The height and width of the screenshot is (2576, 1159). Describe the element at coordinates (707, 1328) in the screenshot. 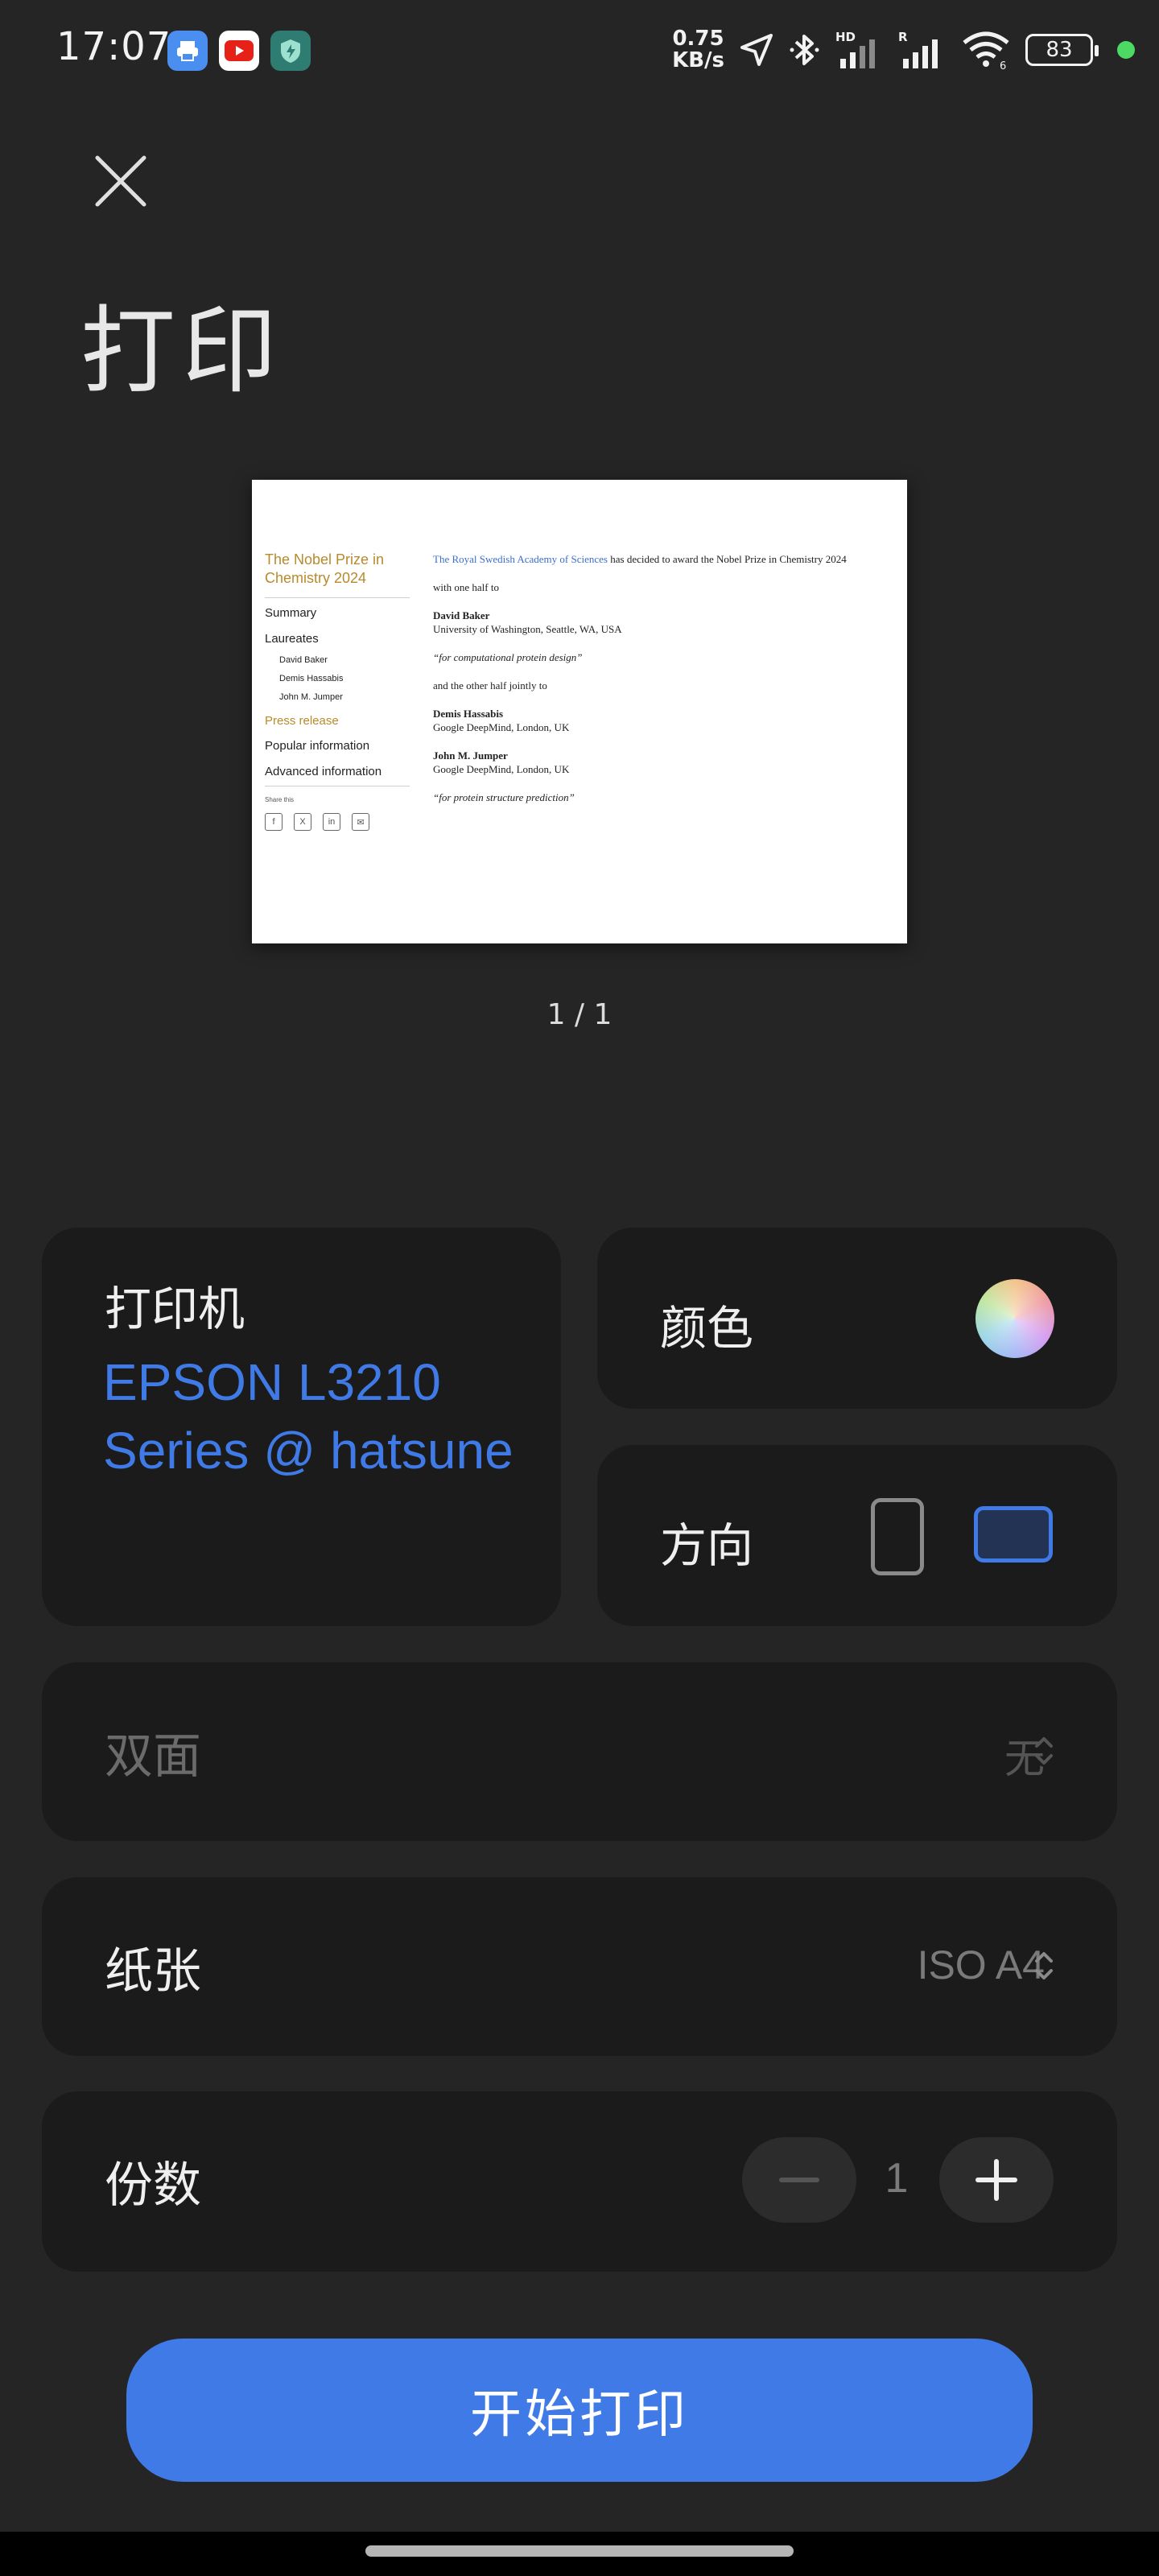

I see `color-label: 颜色` at that location.